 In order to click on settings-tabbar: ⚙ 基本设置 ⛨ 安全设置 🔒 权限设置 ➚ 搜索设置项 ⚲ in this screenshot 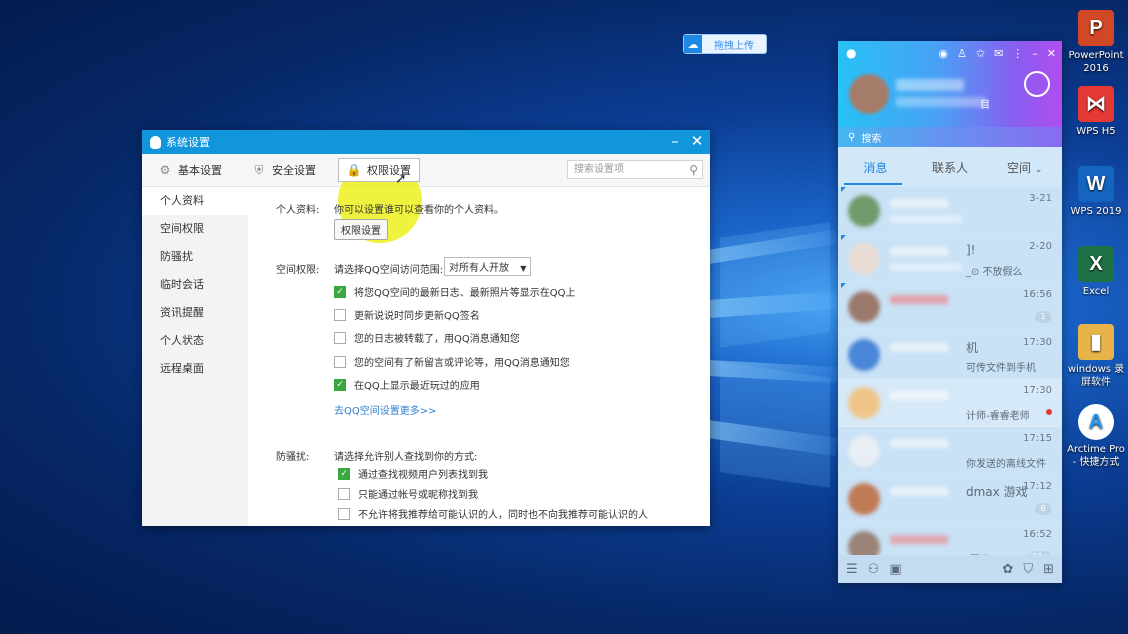, I will do `click(426, 198)`.